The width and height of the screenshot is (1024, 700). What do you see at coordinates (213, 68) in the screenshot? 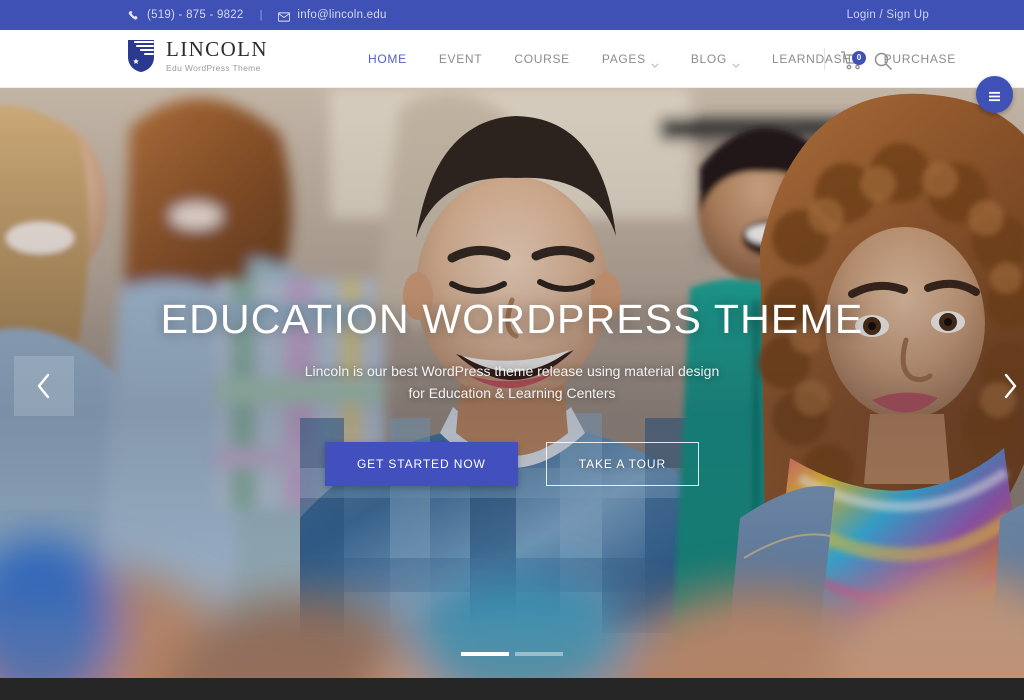
I see `logo-tagline: Edu WordPress Theme` at bounding box center [213, 68].